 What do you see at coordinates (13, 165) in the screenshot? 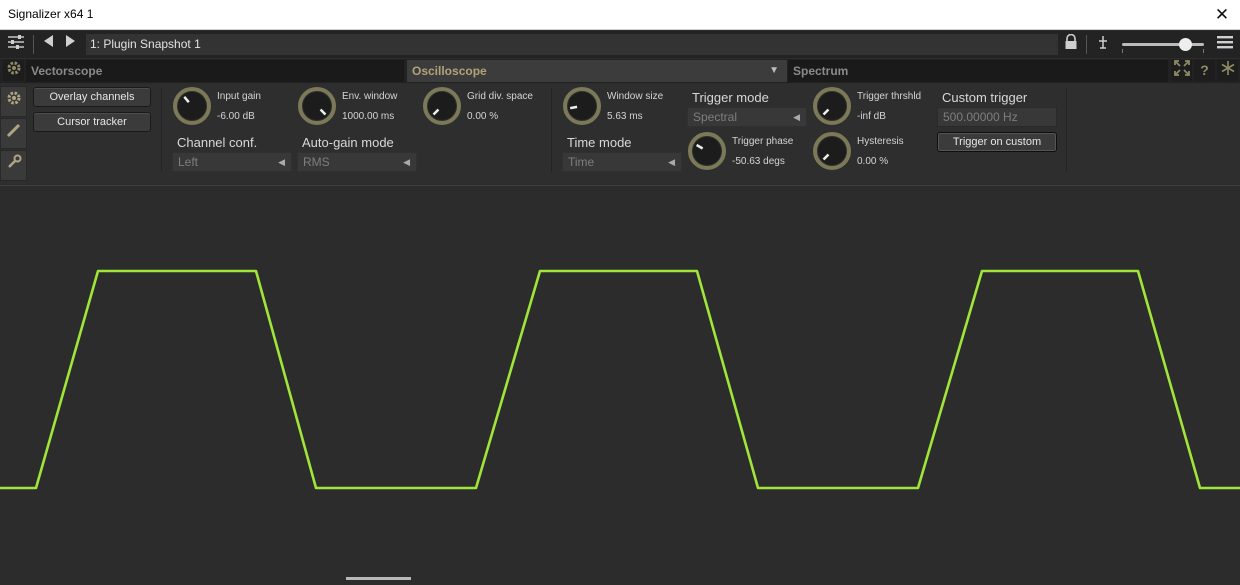
I see `wrench-tool-icon` at bounding box center [13, 165].